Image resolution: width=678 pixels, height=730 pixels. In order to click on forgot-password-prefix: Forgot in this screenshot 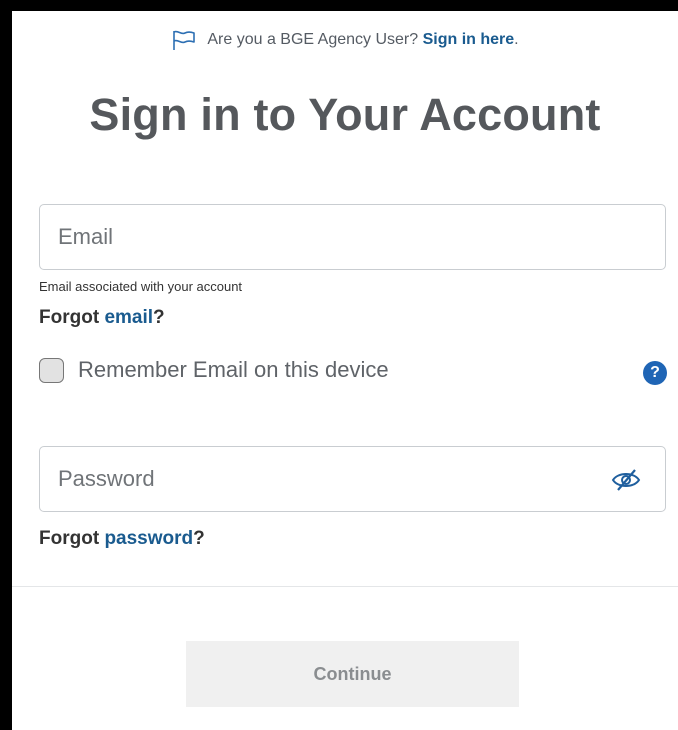, I will do `click(69, 538)`.